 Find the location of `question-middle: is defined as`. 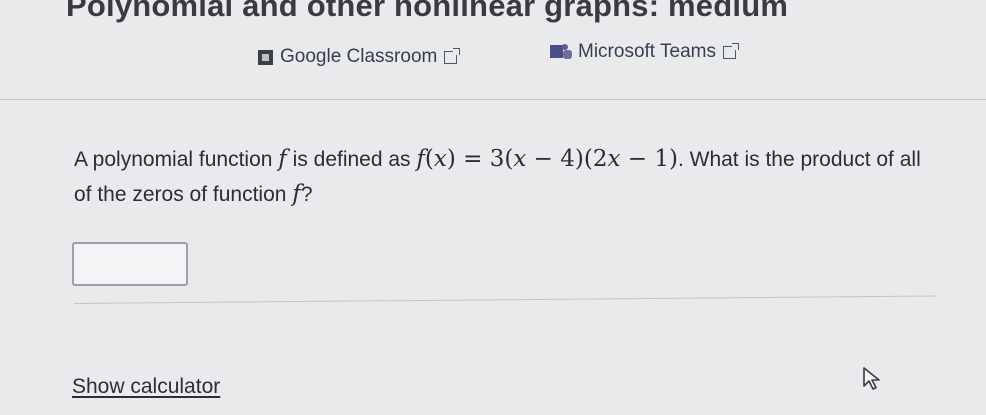

question-middle: is defined as is located at coordinates (351, 159).